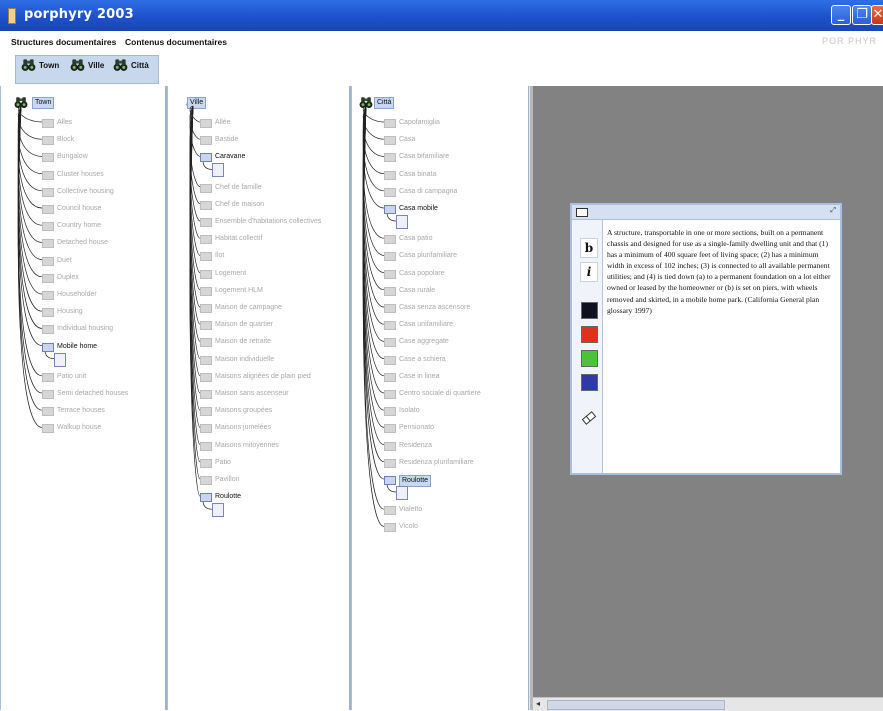 The height and width of the screenshot is (711, 883). I want to click on scroll-left-icon: ◂, so click(538, 703).